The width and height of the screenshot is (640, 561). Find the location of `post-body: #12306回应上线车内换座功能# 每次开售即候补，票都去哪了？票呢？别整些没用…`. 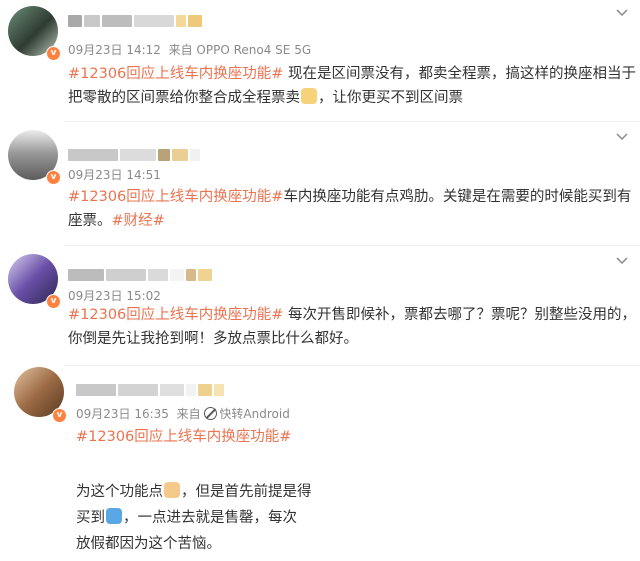

post-body: #12306回应上线车内换座功能# 每次开售即候补，票都去哪了？票呢？别整些没用… is located at coordinates (353, 327).